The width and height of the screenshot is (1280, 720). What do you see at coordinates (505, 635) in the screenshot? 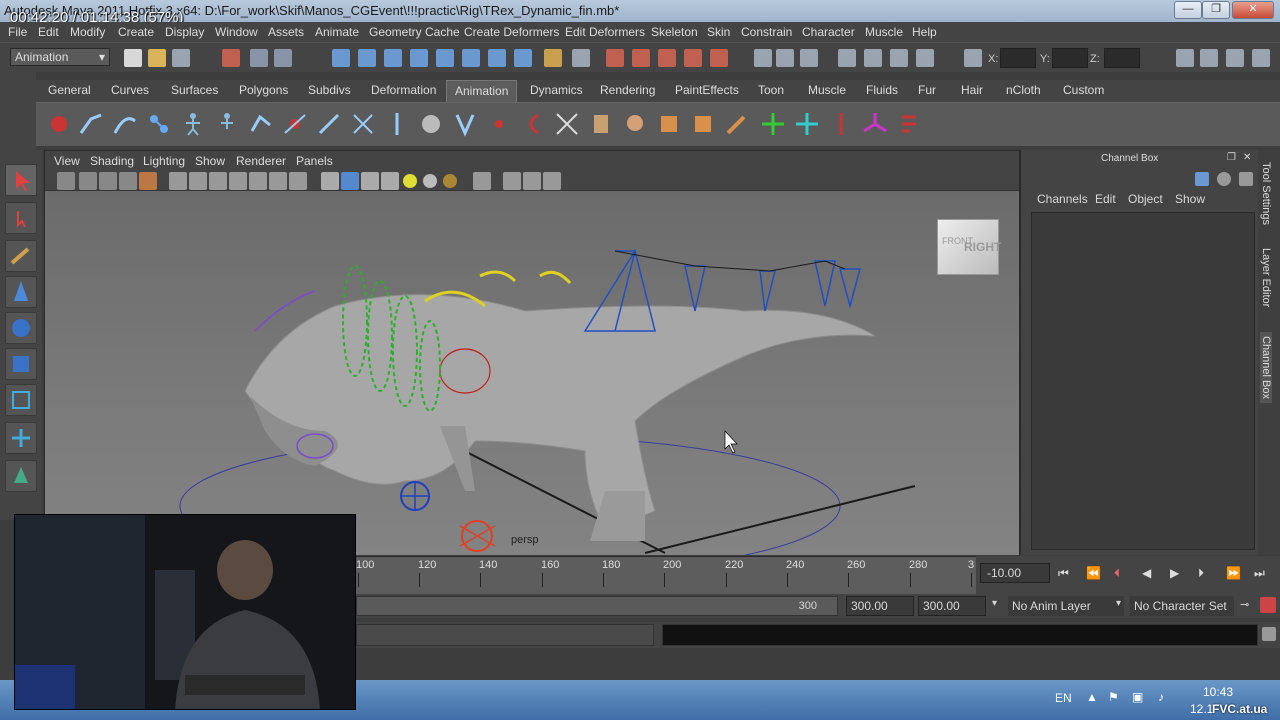
I see `command-input` at bounding box center [505, 635].